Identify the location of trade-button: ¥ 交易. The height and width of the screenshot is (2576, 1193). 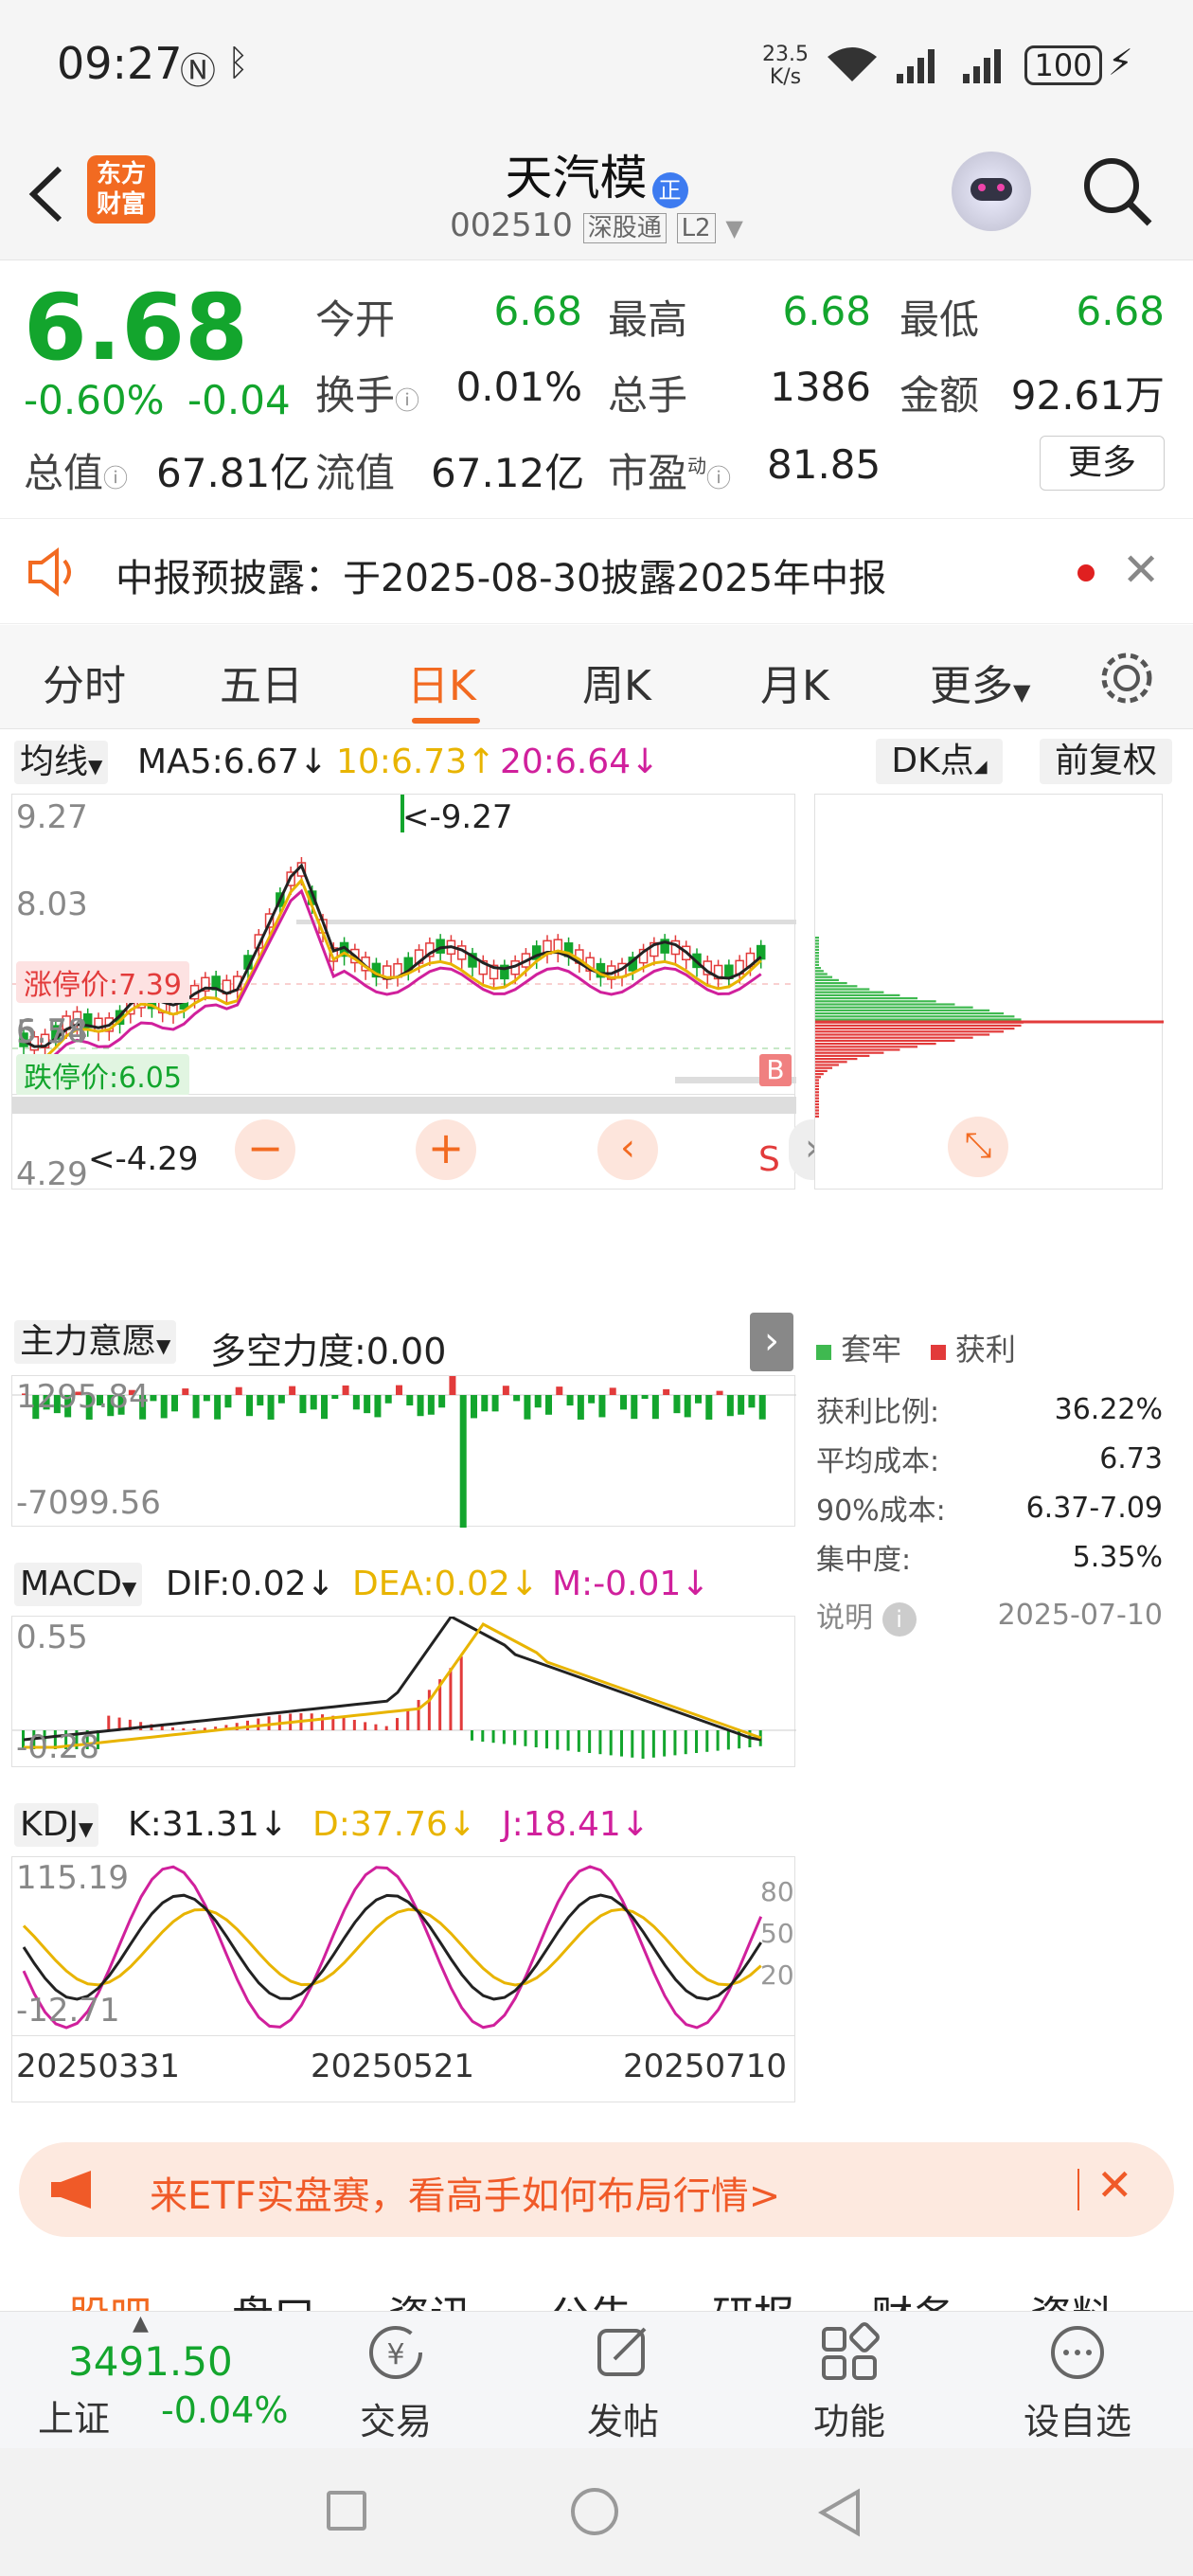
(395, 2382).